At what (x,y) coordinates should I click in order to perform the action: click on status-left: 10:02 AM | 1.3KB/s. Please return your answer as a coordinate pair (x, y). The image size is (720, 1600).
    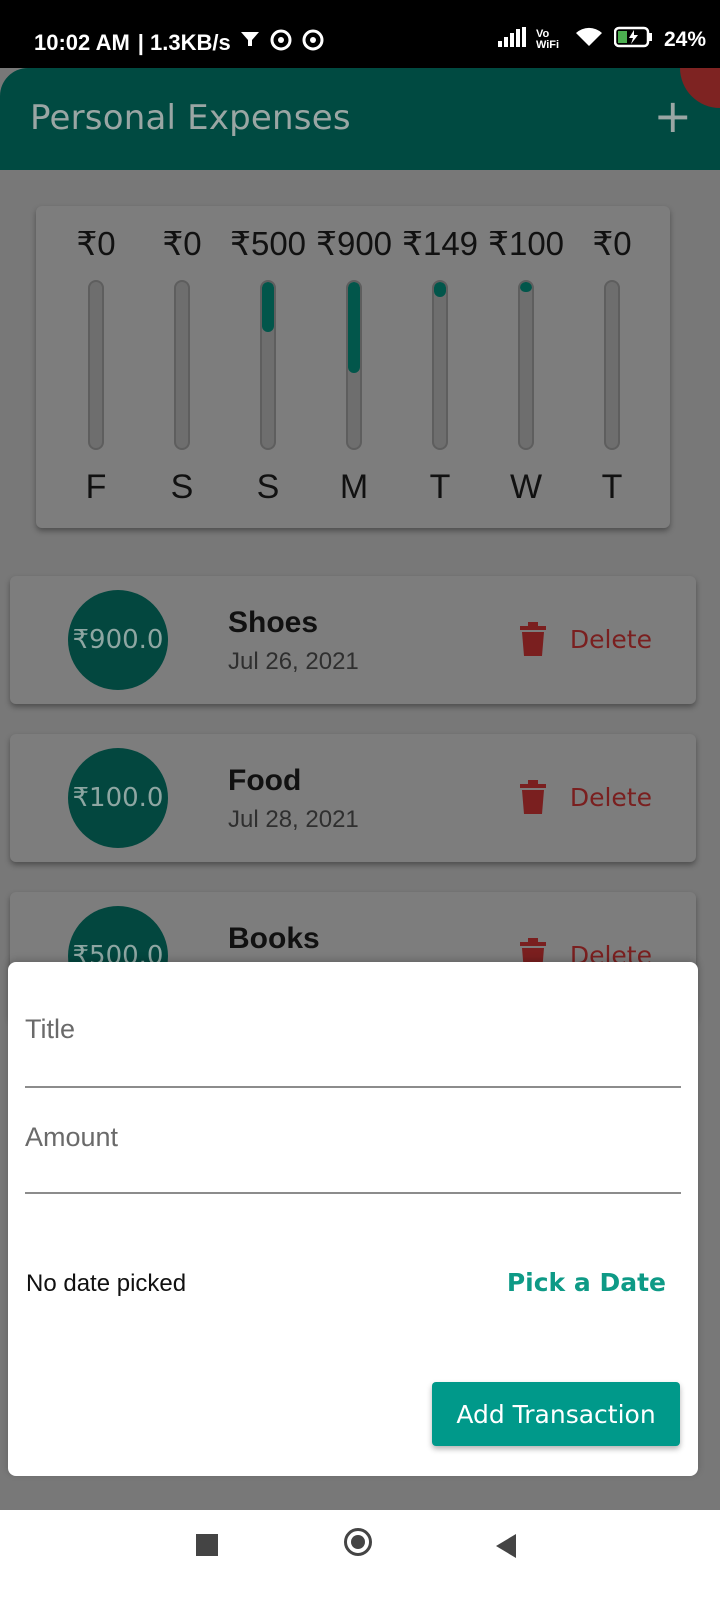
    Looking at the image, I should click on (179, 43).